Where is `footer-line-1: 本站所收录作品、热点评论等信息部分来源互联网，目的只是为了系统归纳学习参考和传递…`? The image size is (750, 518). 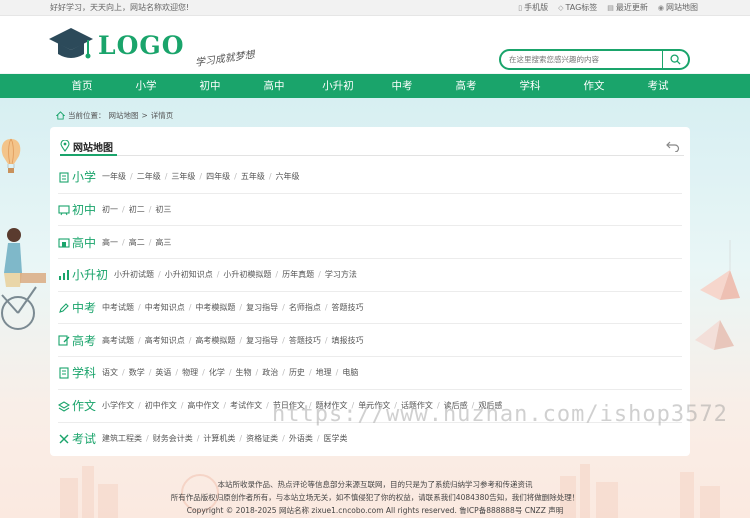 footer-line-1: 本站所收录作品、热点评论等信息部分来源互联网，目的只是为了系统归纳学习参考和传递… is located at coordinates (375, 484).